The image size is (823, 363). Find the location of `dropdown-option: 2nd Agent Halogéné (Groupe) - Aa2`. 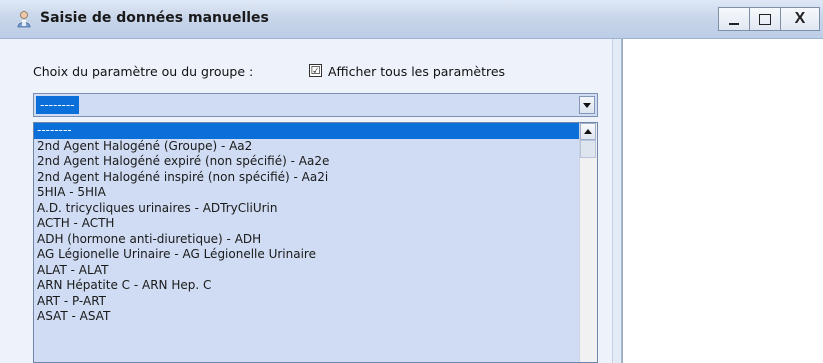

dropdown-option: 2nd Agent Halogéné (Groupe) - Aa2 is located at coordinates (307, 147).